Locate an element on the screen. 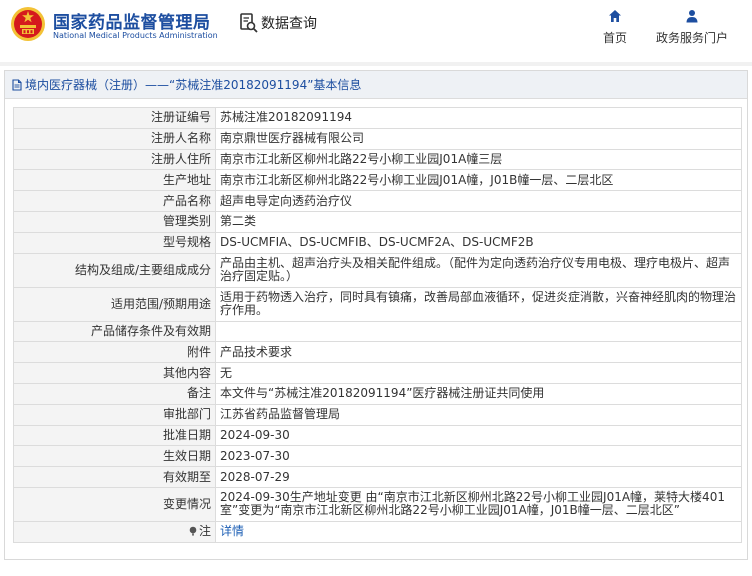 This screenshot has width=752, height=576. table-row: 生效日期 2023-07-30 is located at coordinates (377, 456).